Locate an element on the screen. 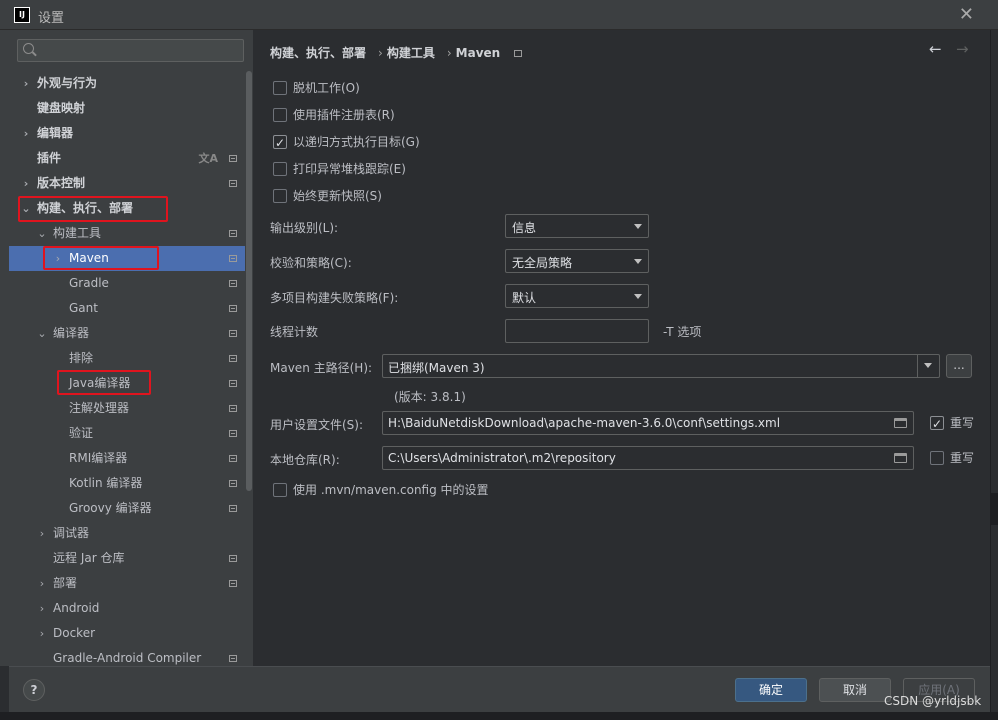 The width and height of the screenshot is (998, 720). back-arrow-icon: ← is located at coordinates (935, 49).